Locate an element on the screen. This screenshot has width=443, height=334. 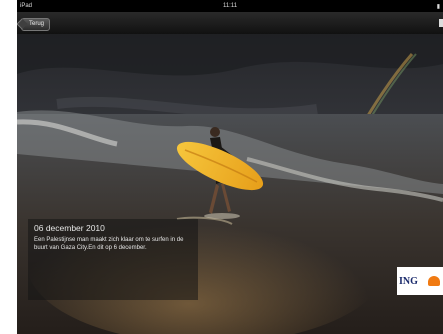
navigation-bar: Terug is located at coordinates (230, 23).